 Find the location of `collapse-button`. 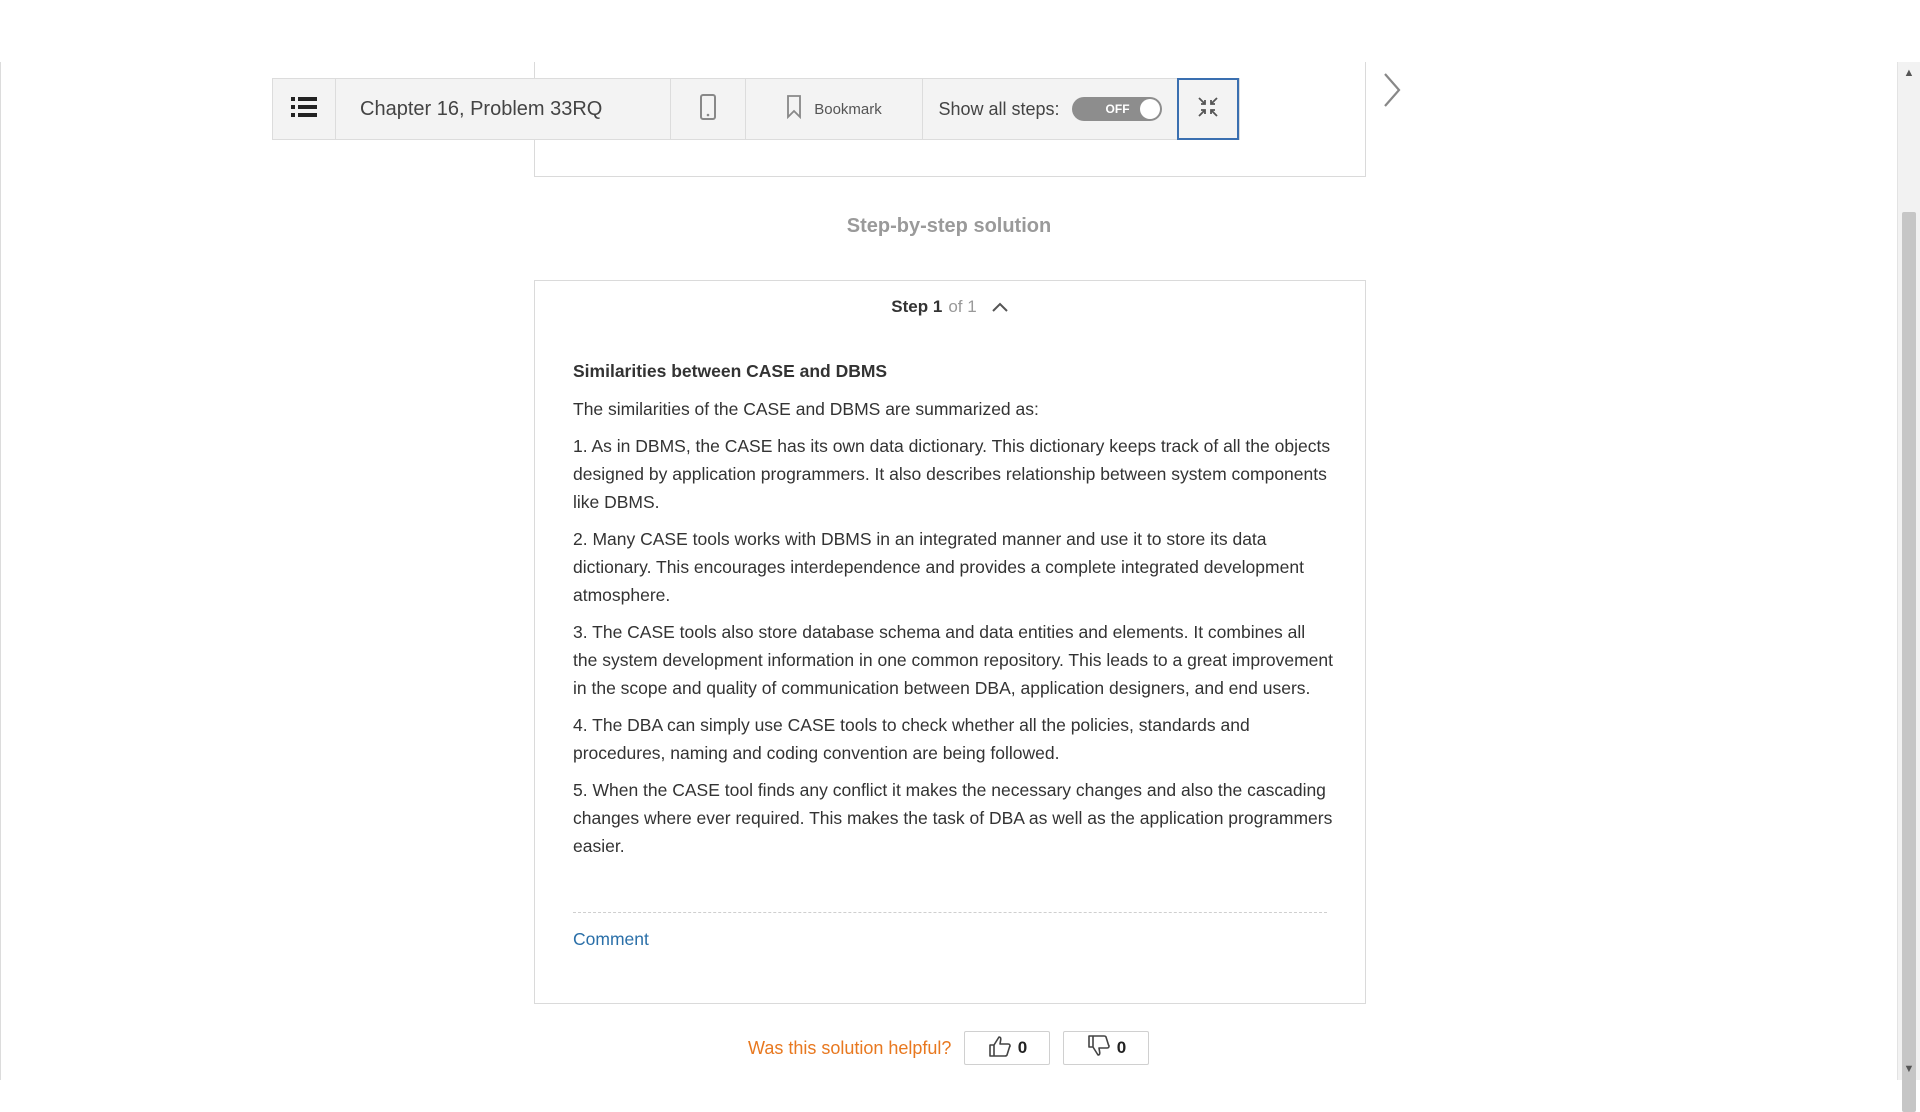

collapse-button is located at coordinates (1208, 109).